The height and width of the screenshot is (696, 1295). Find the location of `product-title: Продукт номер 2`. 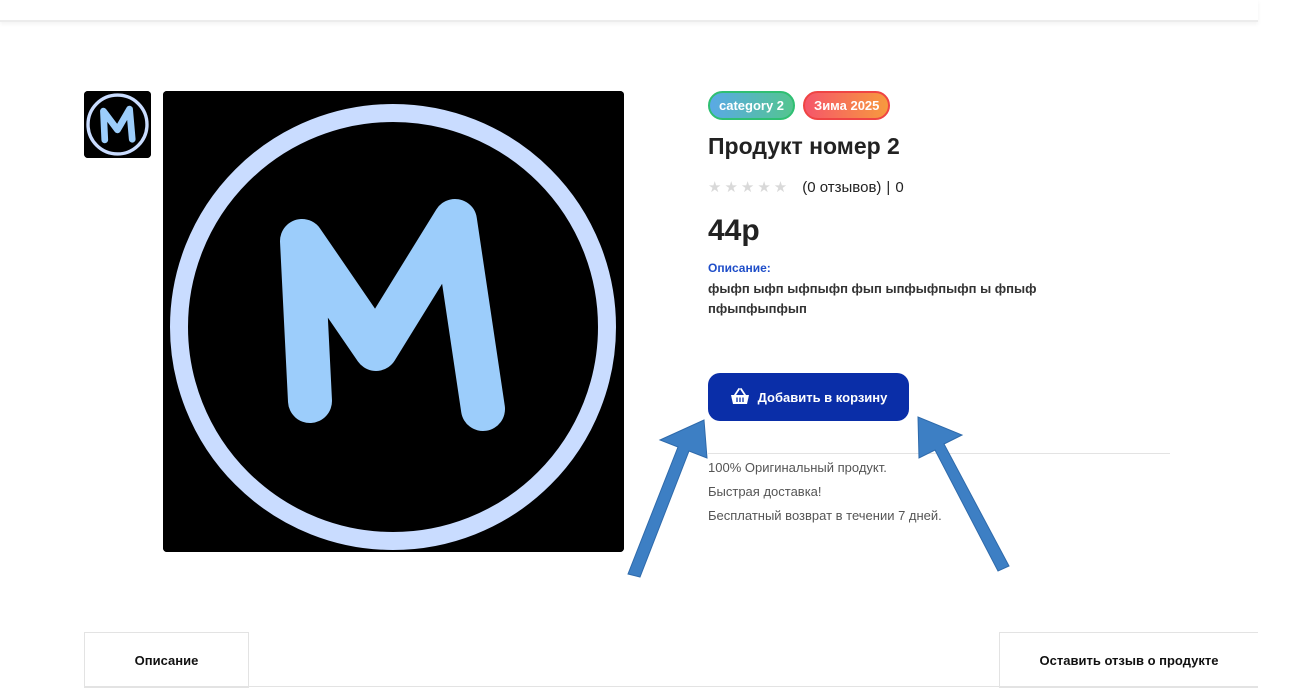

product-title: Продукт номер 2 is located at coordinates (804, 146).